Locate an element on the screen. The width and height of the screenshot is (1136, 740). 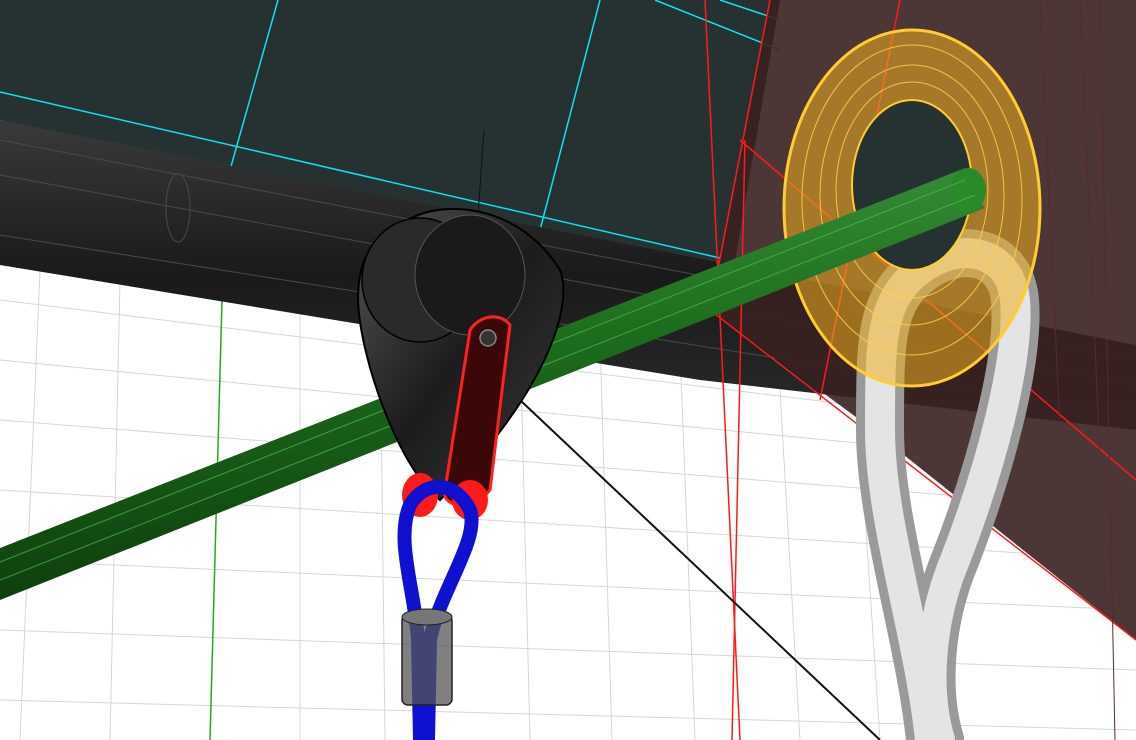
green-axis-line is located at coordinates (216, 519).